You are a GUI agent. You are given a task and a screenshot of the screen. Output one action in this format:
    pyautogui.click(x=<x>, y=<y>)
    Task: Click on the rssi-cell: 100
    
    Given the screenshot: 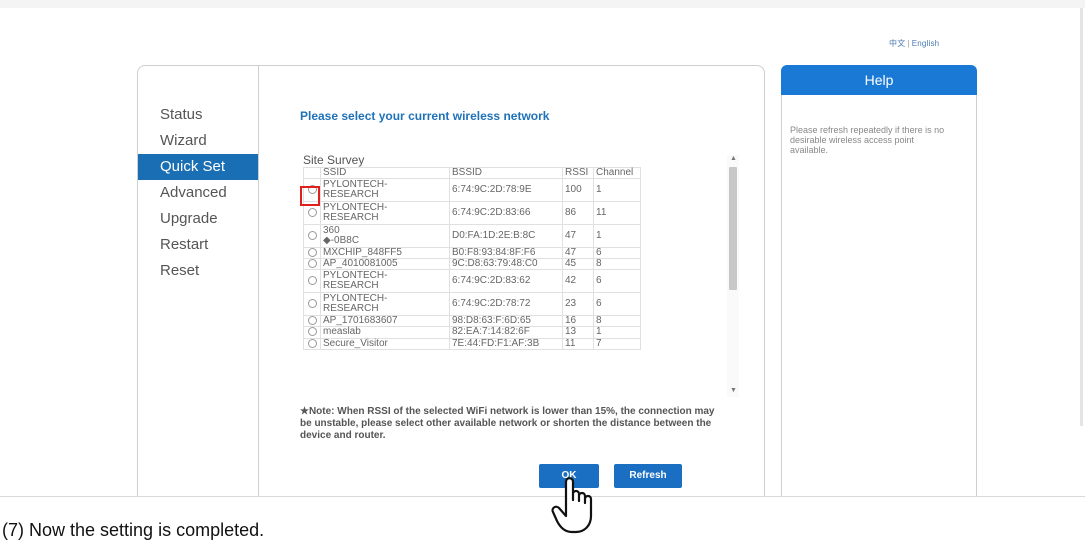 What is the action you would take?
    pyautogui.click(x=578, y=190)
    